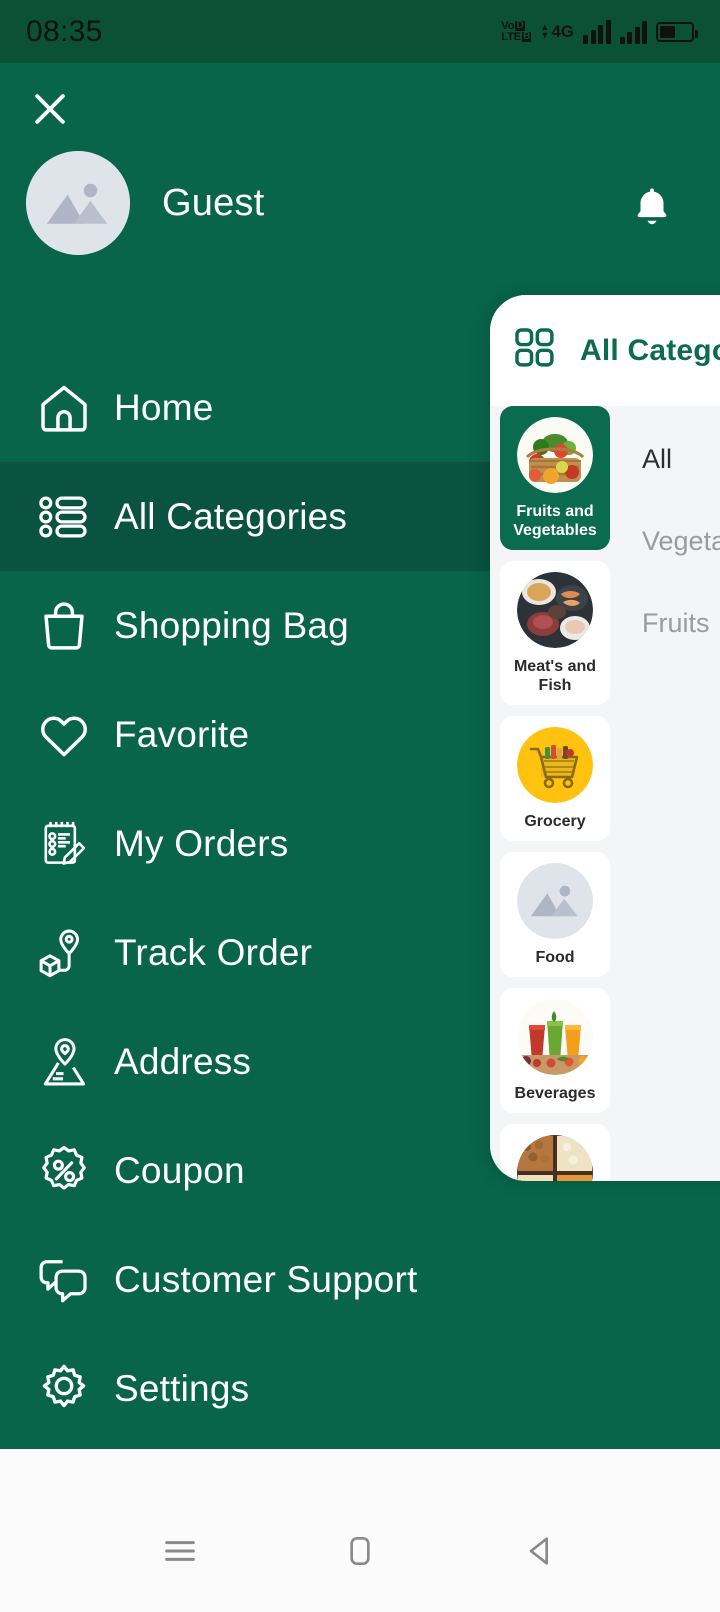  Describe the element at coordinates (360, 1469) in the screenshot. I see `bottom-sheet-edge` at that location.